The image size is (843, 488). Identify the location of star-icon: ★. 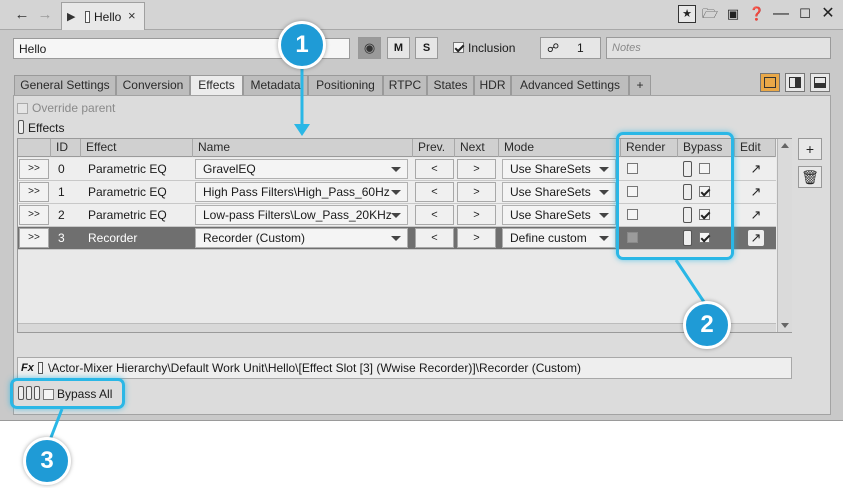
(687, 14).